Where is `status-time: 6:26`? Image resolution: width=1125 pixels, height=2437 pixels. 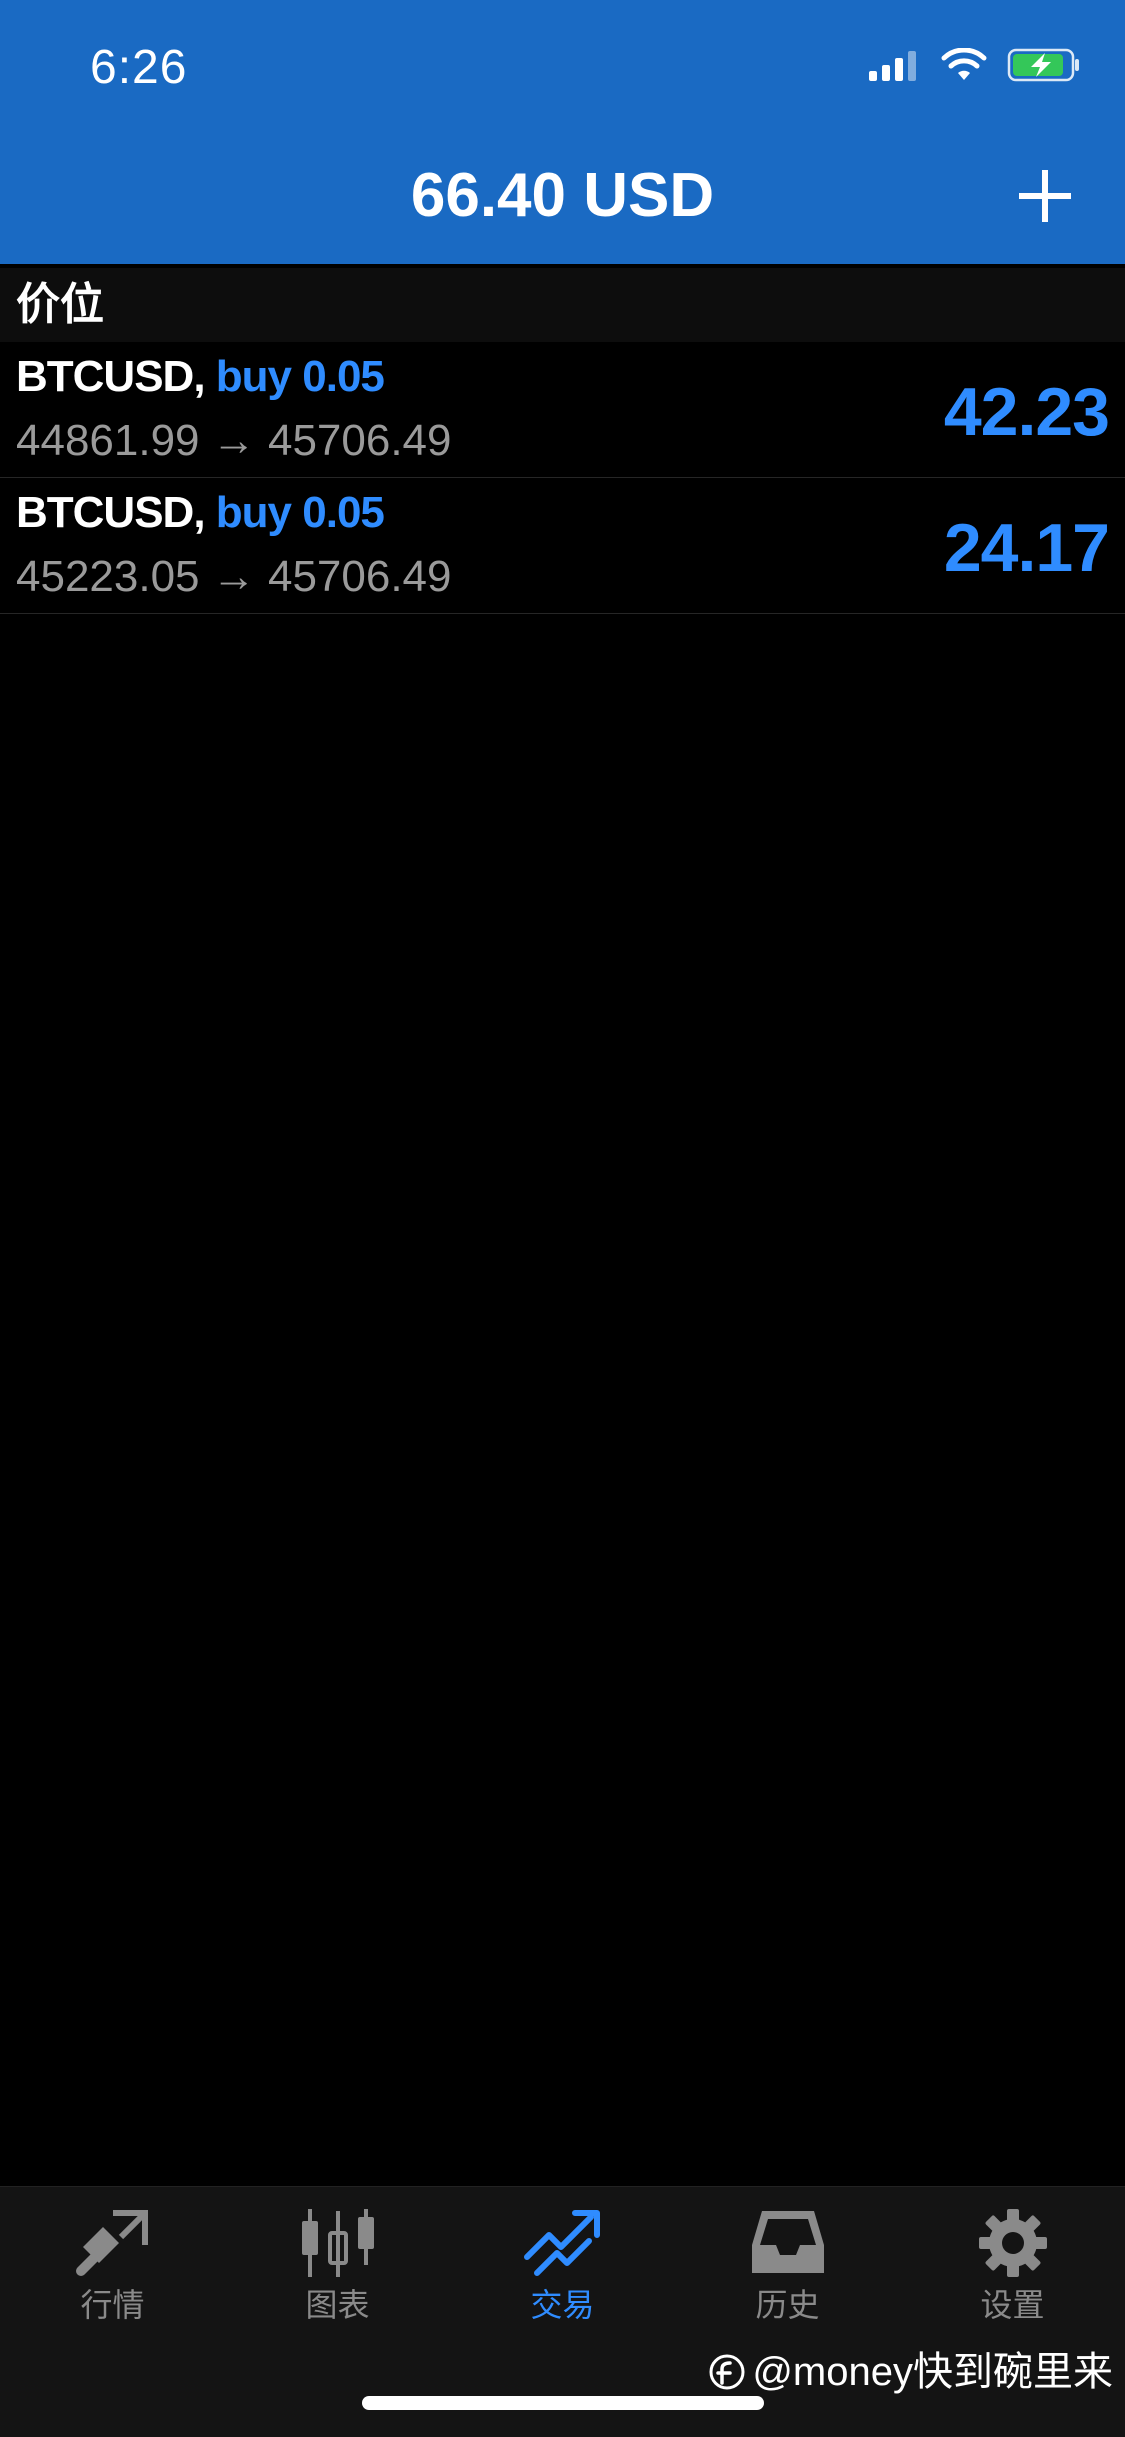
status-time: 6:26 is located at coordinates (139, 67).